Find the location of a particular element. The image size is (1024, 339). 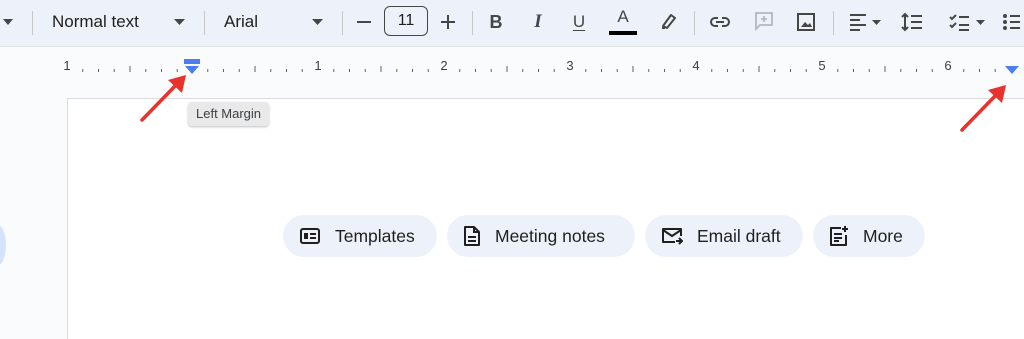

ruler-label: 6 is located at coordinates (947, 65).